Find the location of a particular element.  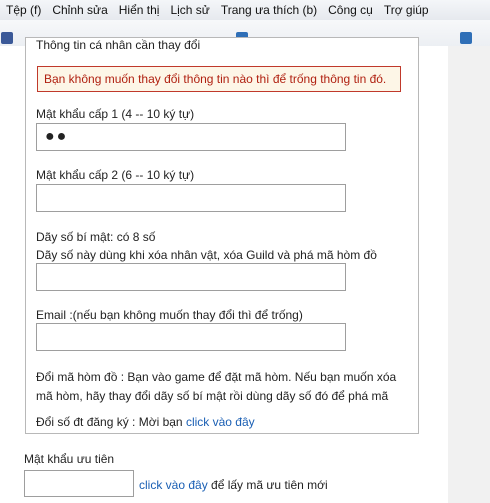

priority-input is located at coordinates (79, 483).